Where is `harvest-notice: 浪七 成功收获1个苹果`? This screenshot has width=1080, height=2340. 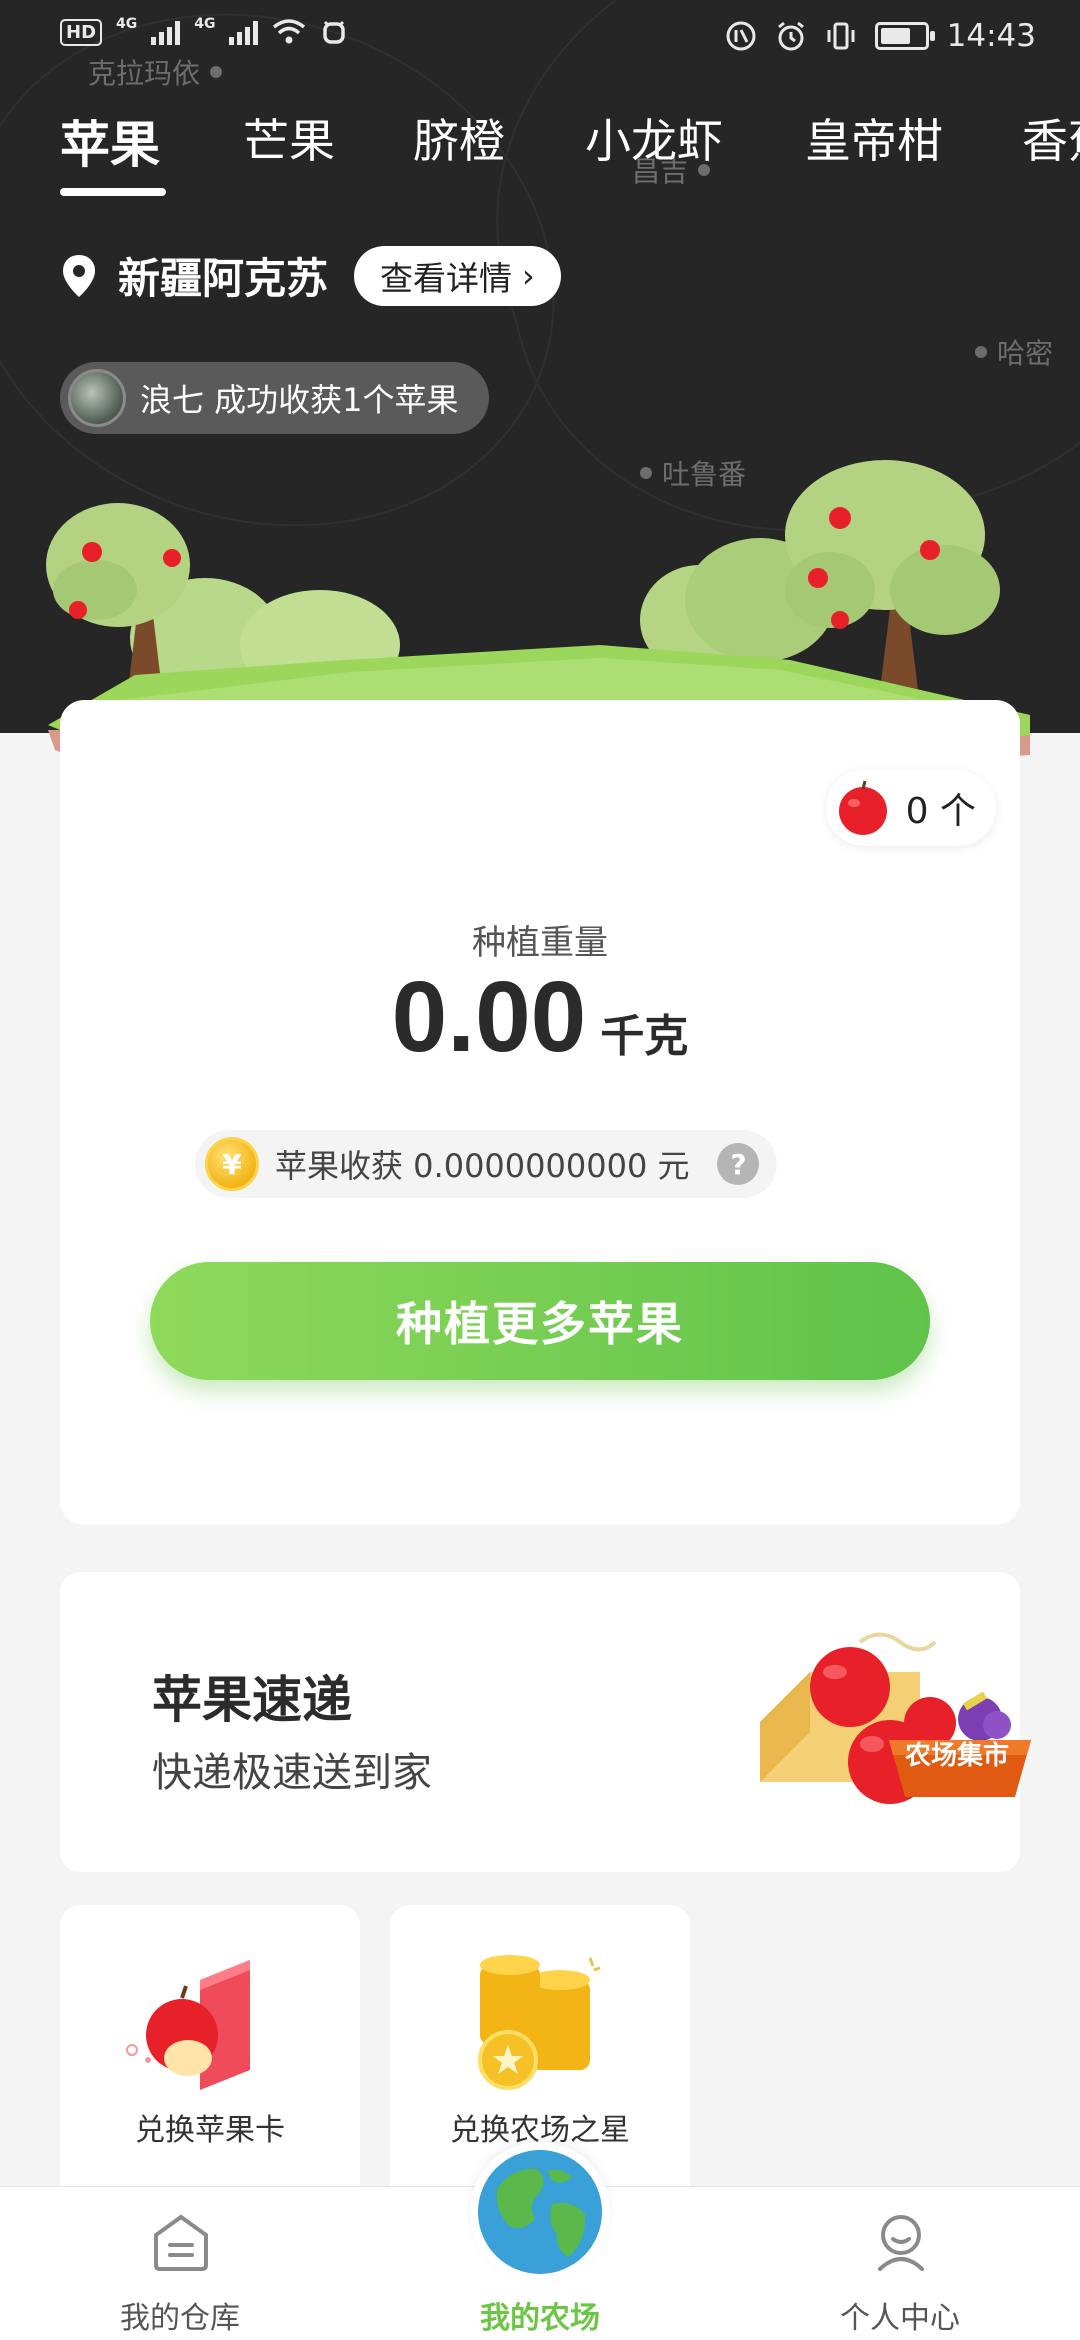 harvest-notice: 浪七 成功收获1个苹果 is located at coordinates (274, 398).